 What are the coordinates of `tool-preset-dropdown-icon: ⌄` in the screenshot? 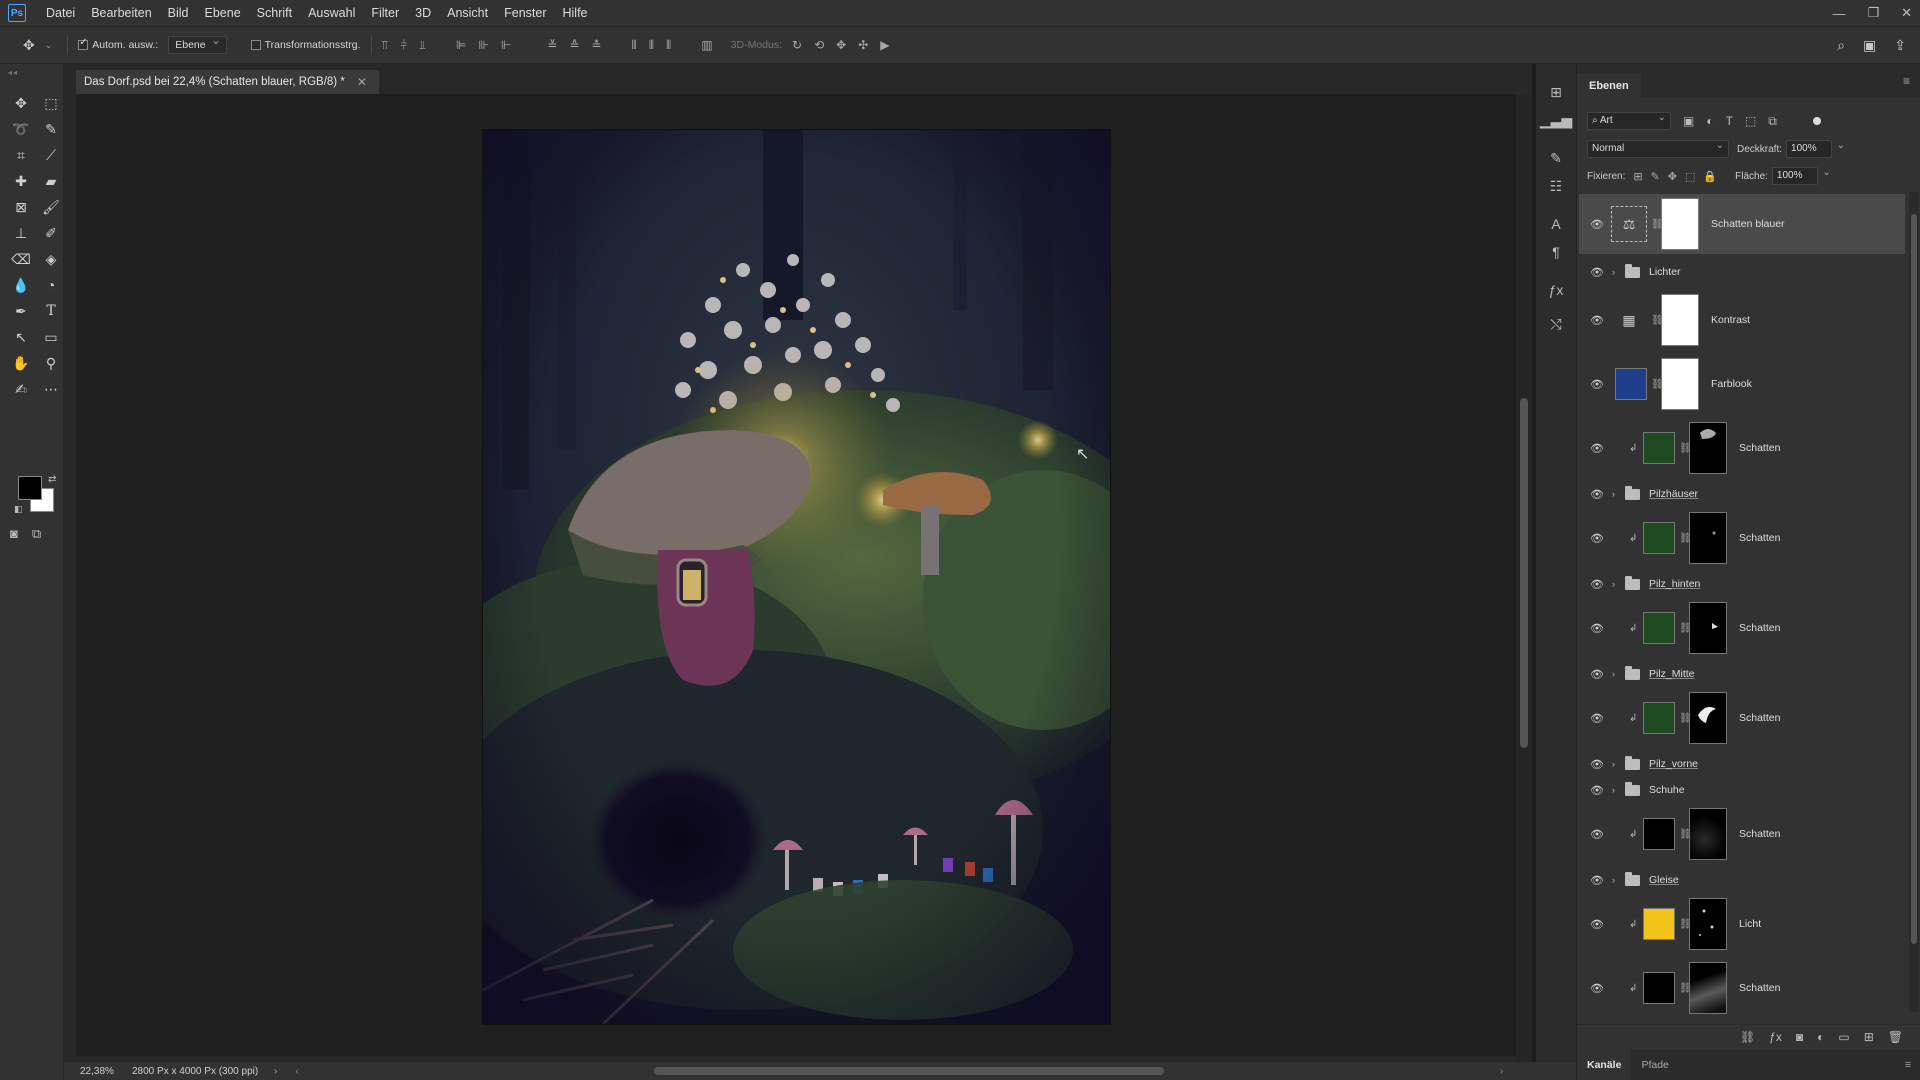 It's located at (49, 45).